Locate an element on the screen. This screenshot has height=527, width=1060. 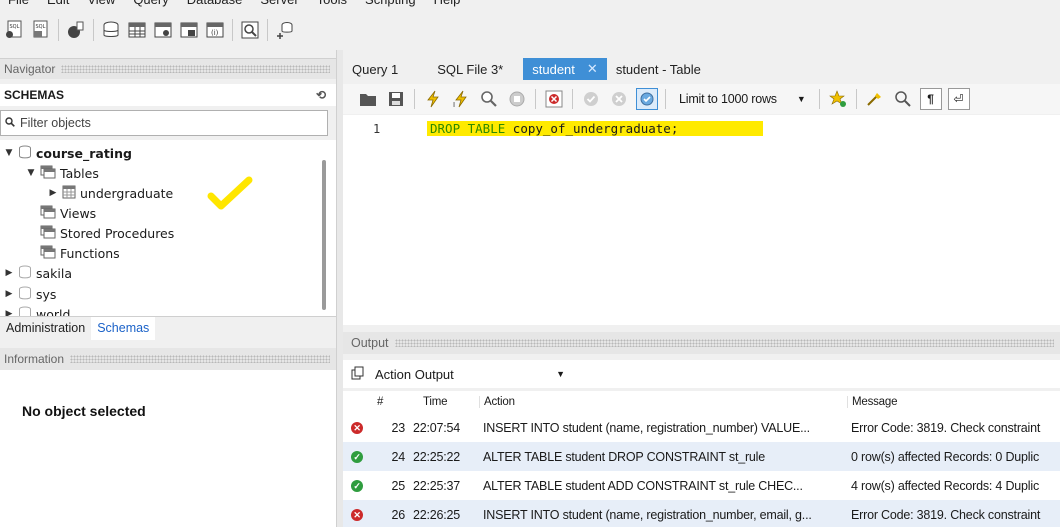
no-object-selected-text: No object selected is located at coordinates (84, 411).